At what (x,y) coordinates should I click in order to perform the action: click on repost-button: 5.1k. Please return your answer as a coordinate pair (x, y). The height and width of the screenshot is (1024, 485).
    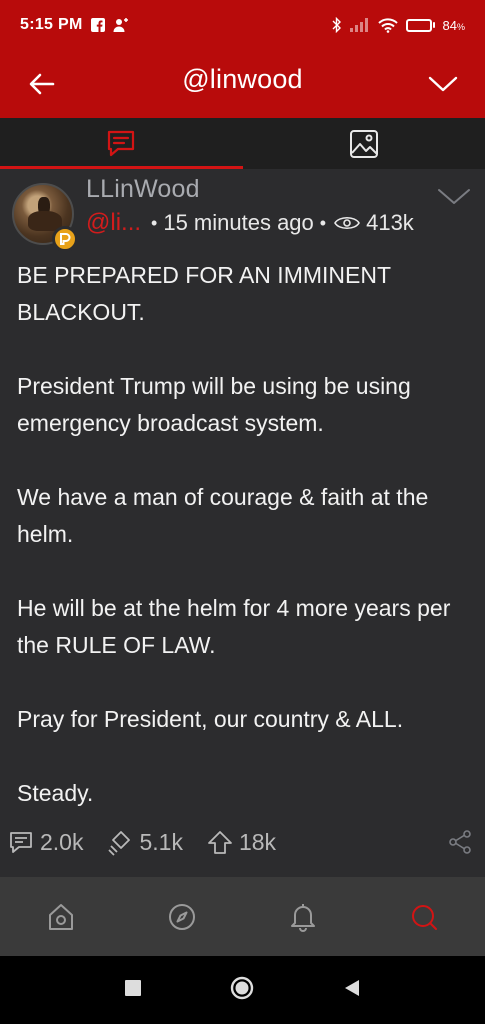
    Looking at the image, I should click on (145, 842).